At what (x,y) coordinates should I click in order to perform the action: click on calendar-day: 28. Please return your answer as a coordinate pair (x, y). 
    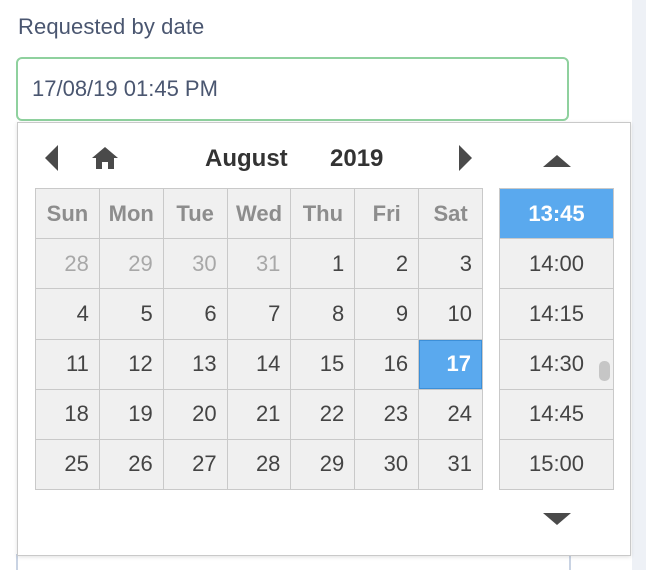
    Looking at the image, I should click on (259, 464).